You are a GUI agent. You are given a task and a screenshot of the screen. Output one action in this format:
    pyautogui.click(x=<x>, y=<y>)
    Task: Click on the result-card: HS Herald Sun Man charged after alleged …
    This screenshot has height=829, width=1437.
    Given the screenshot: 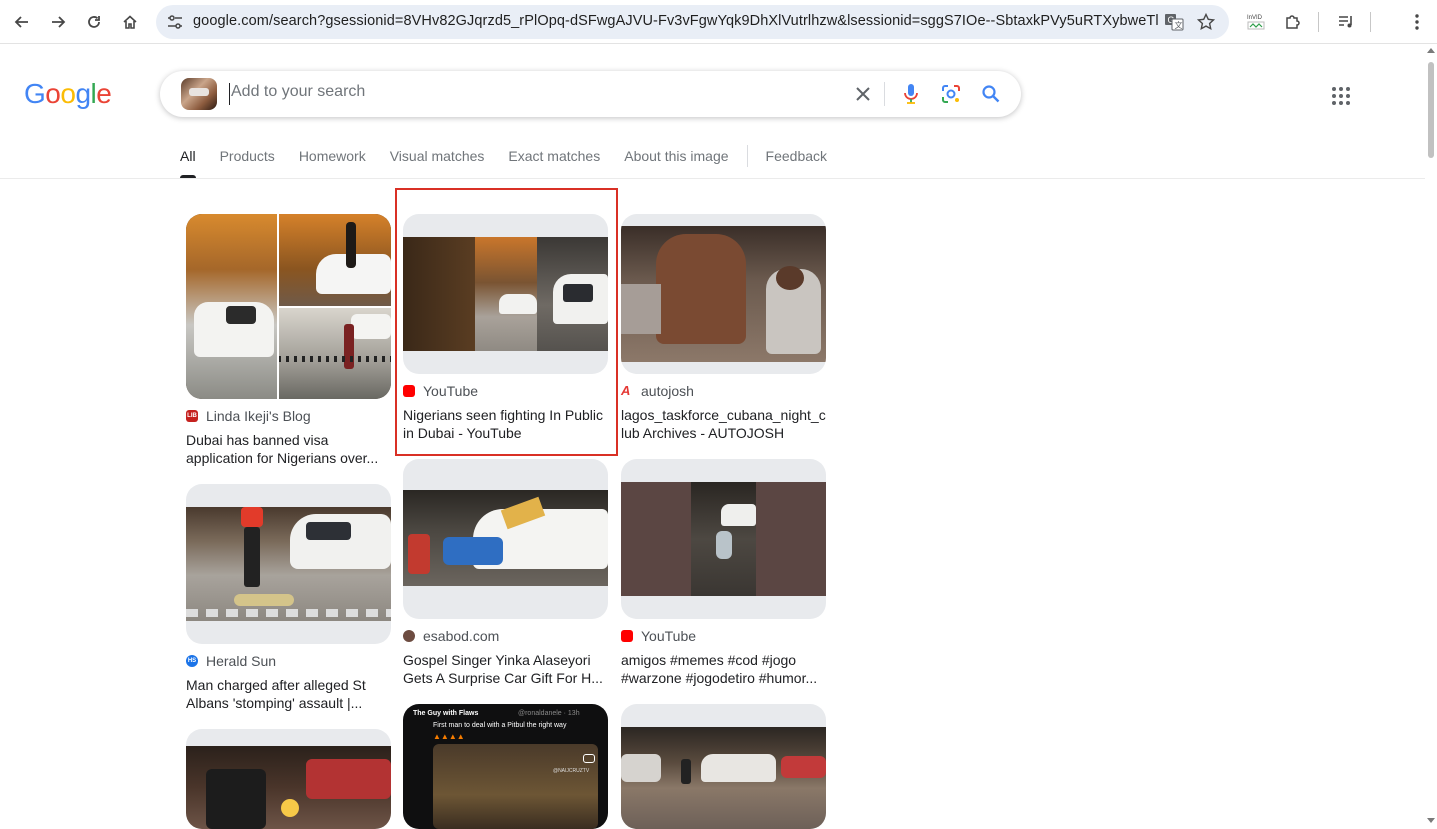 What is the action you would take?
    pyautogui.click(x=288, y=598)
    